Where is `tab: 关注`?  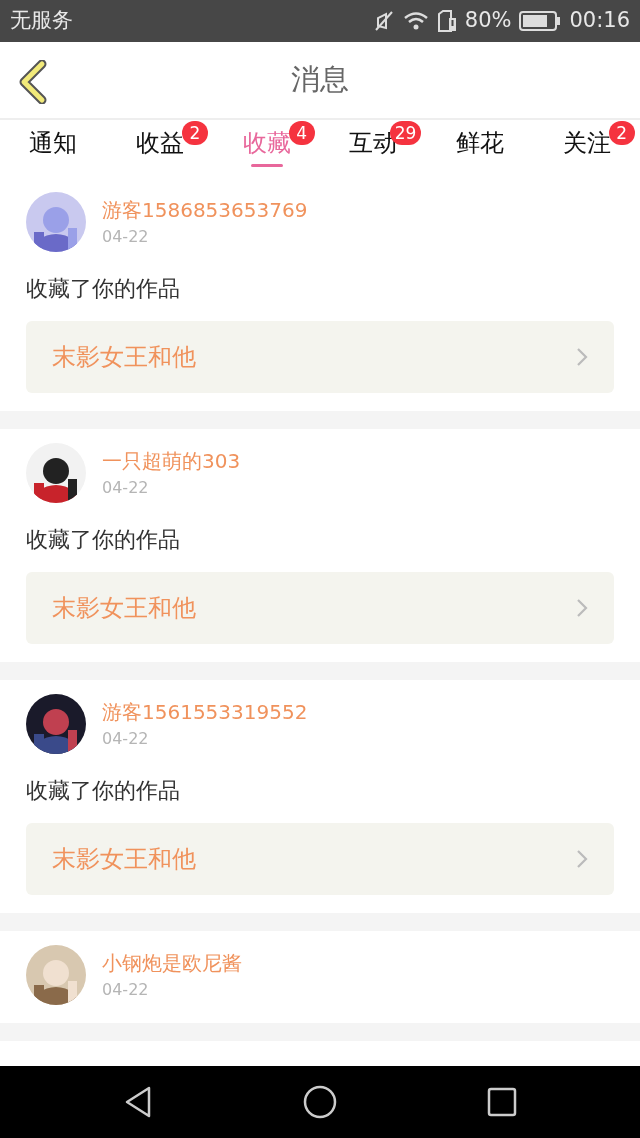
tab: 关注 is located at coordinates (586, 150).